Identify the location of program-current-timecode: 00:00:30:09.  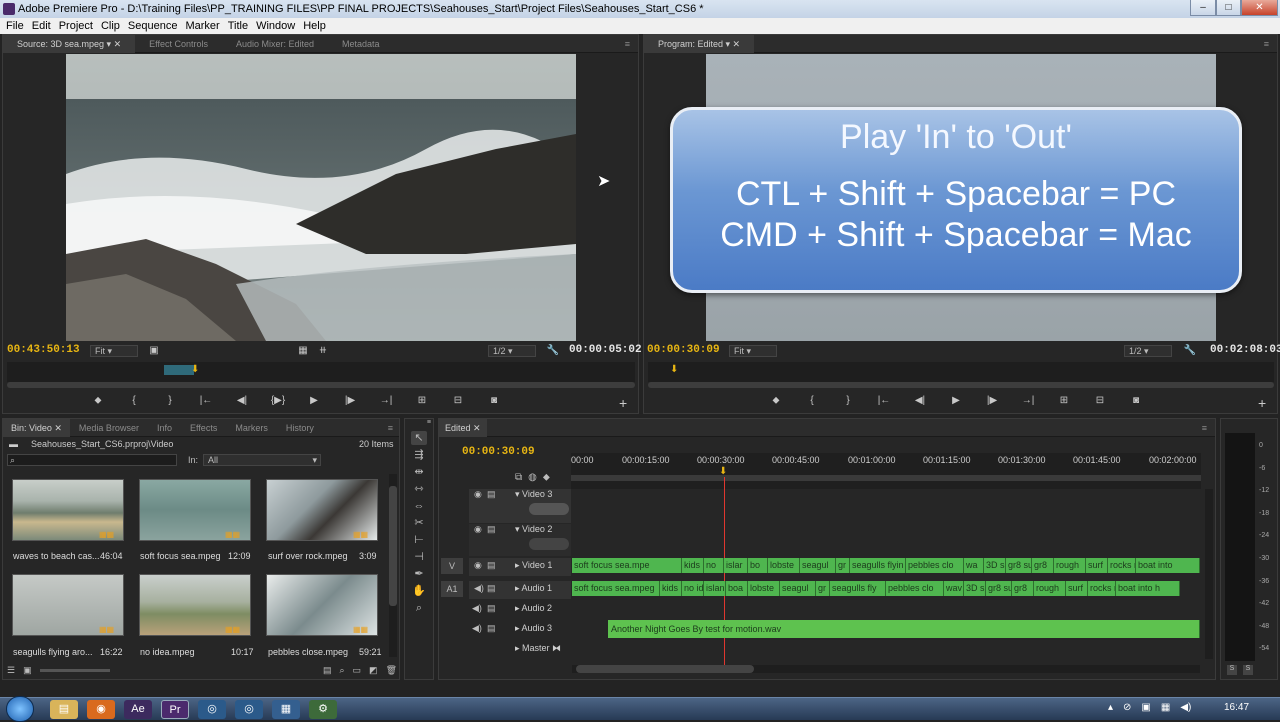
(683, 350).